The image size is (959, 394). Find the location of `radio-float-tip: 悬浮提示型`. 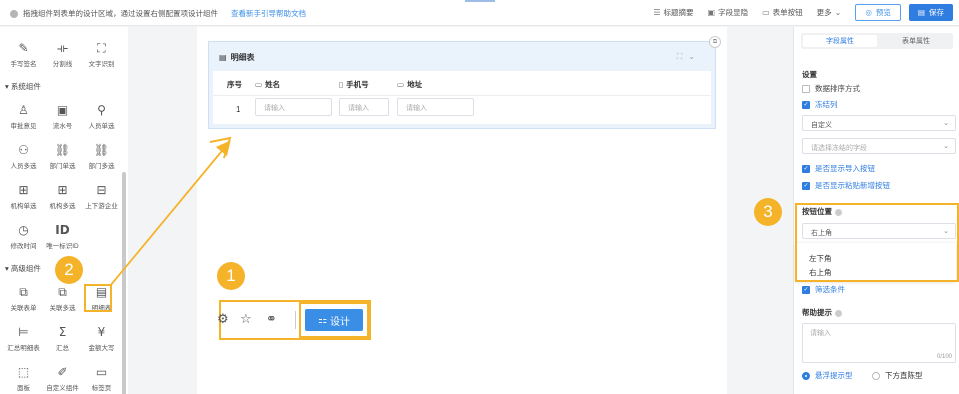

radio-float-tip: 悬浮提示型 is located at coordinates (827, 375).